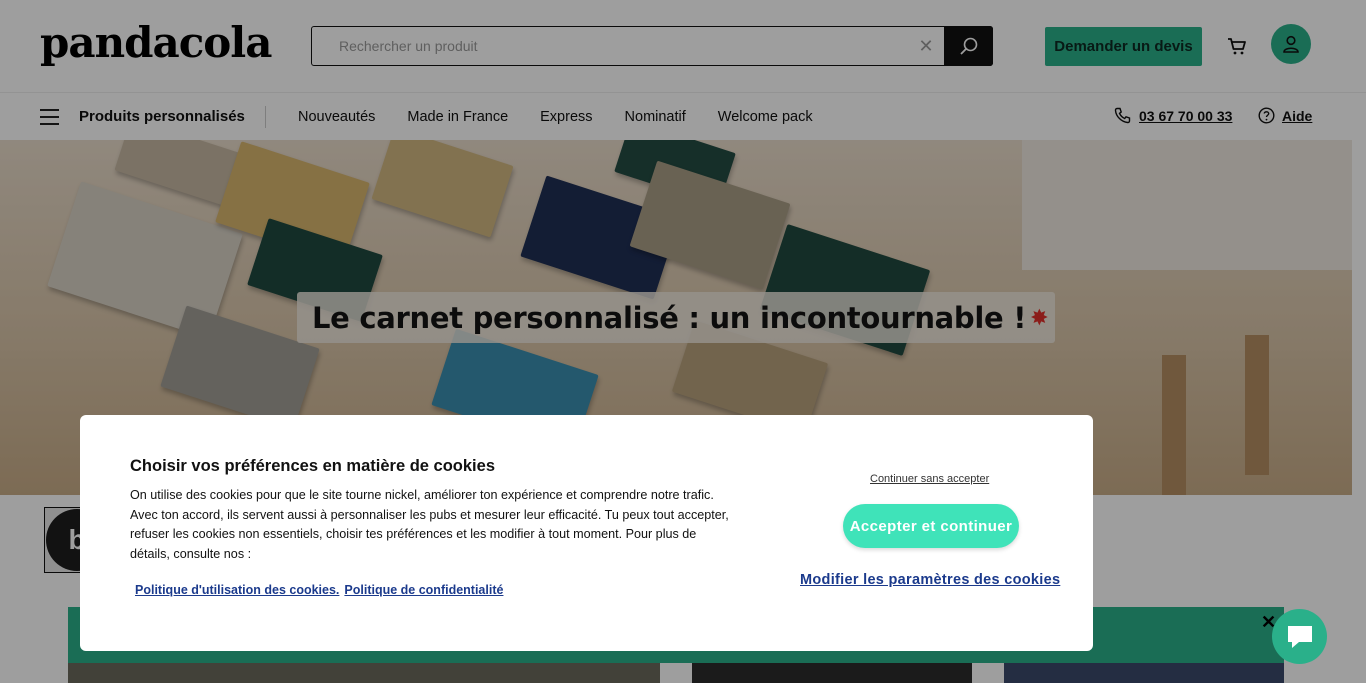 The image size is (1366, 683). I want to click on cookie-policy-link: Politique d'utilisation des cookies., so click(237, 590).